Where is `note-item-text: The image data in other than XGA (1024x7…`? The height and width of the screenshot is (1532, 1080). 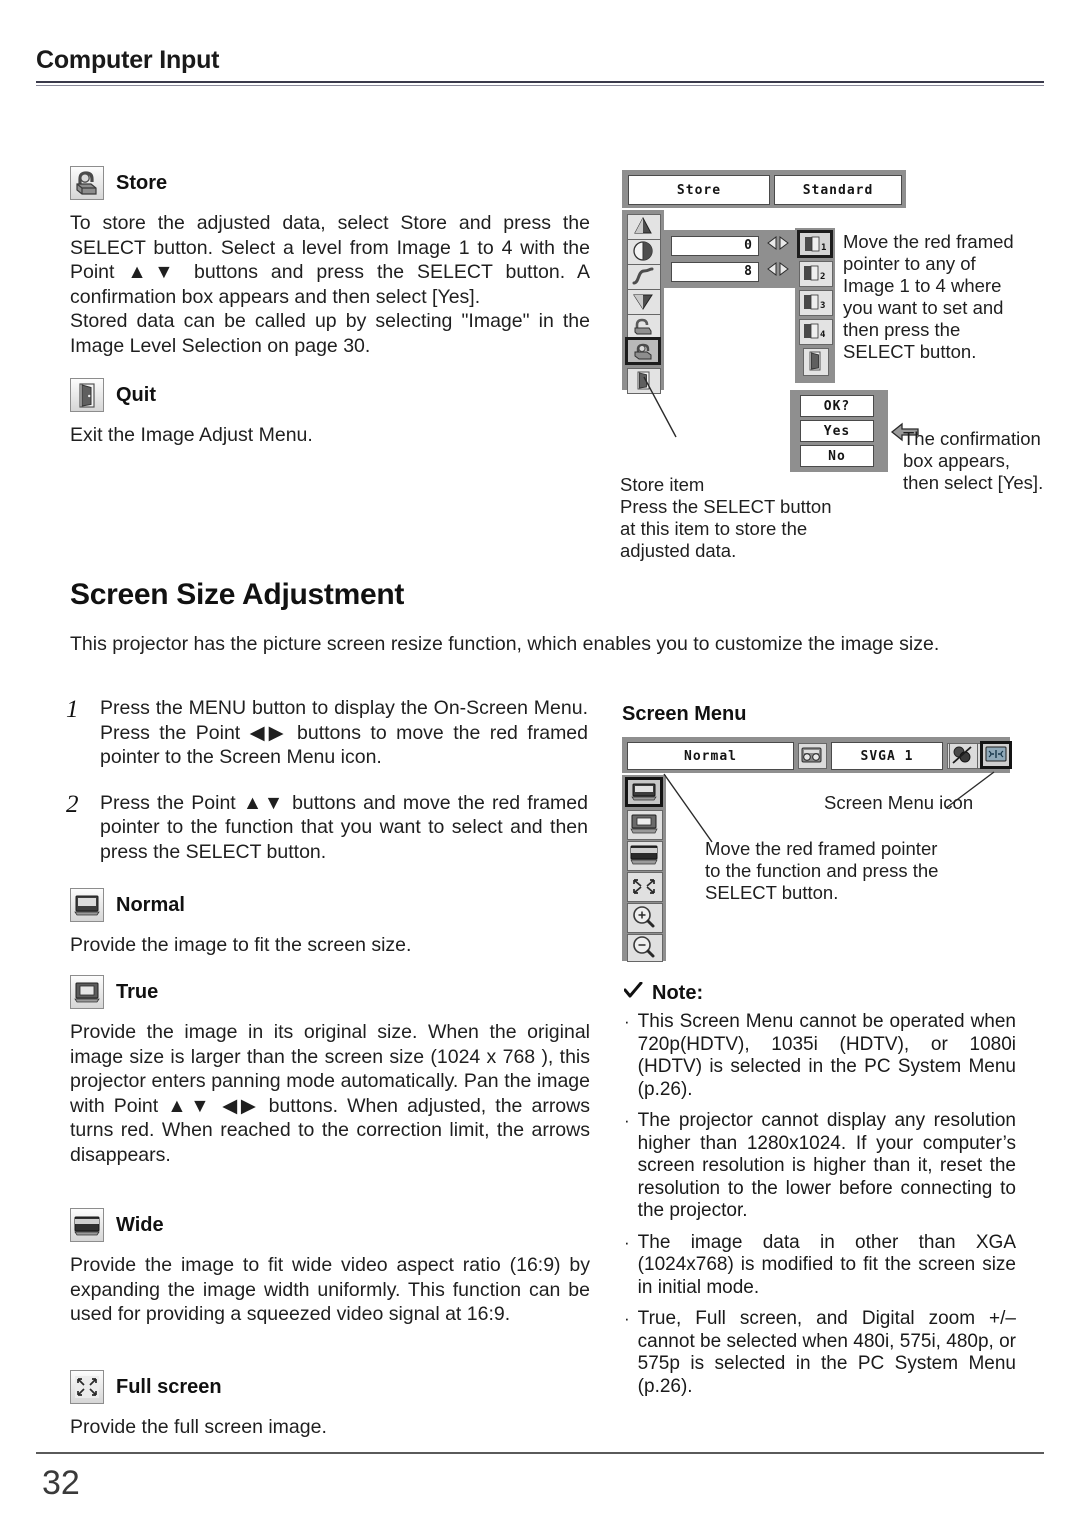 note-item-text: The image data in other than XGA (1024x7… is located at coordinates (826, 1264).